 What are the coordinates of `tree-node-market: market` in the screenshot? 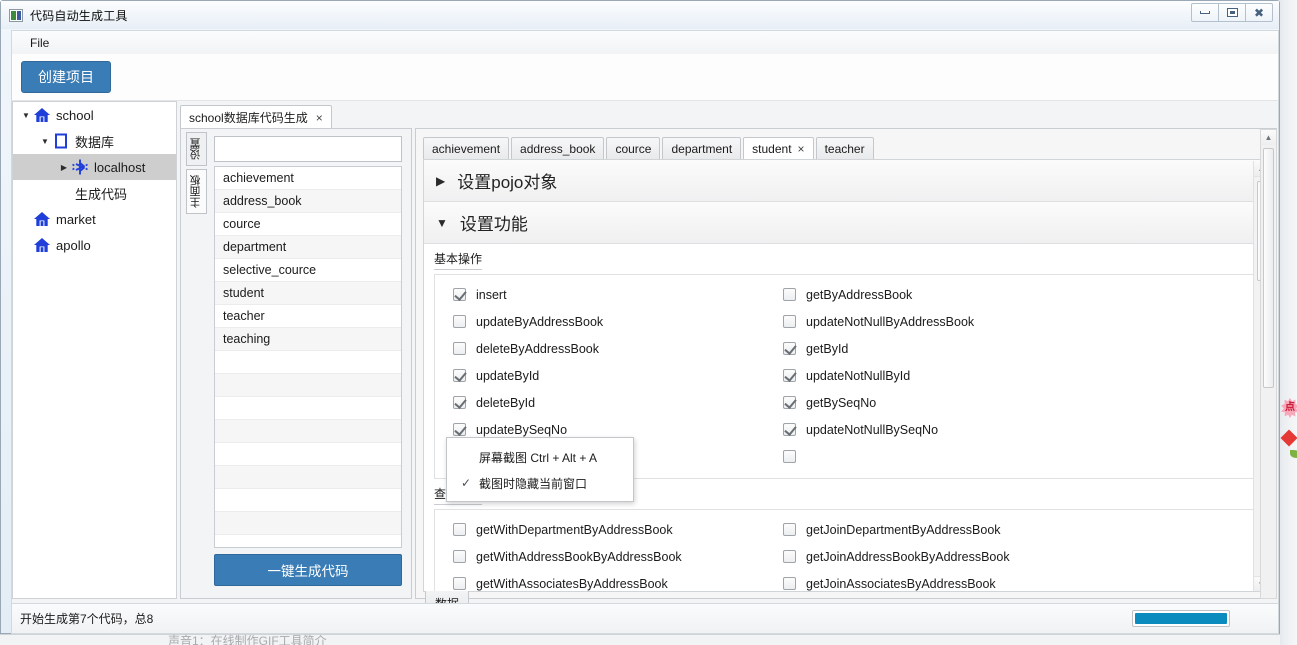 It's located at (94, 219).